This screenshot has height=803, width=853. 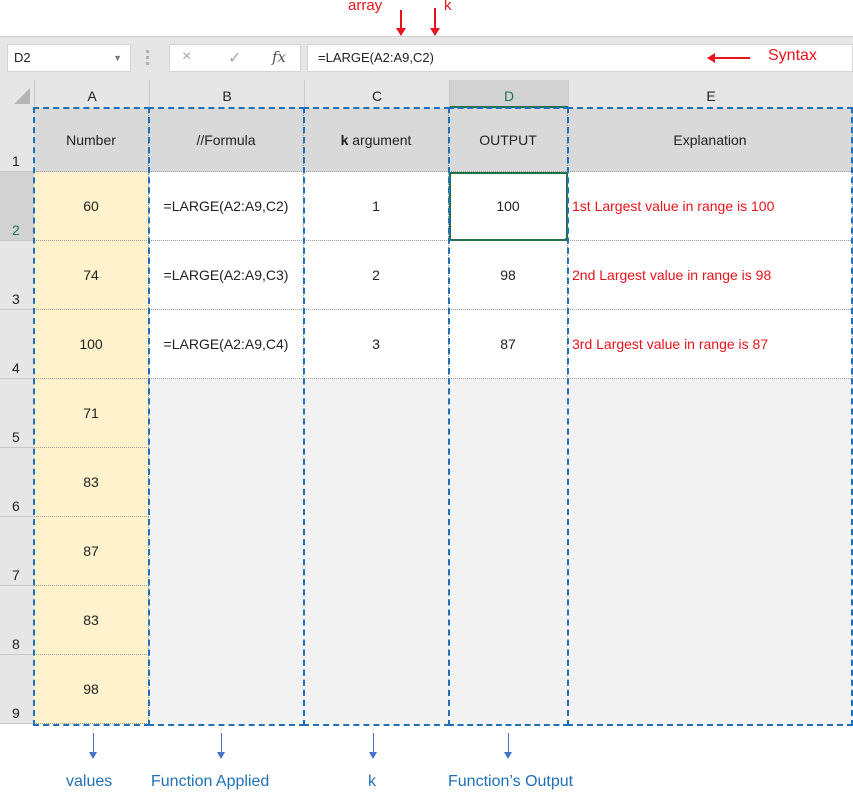 What do you see at coordinates (279, 57) in the screenshot?
I see `insert-function-icon: fx` at bounding box center [279, 57].